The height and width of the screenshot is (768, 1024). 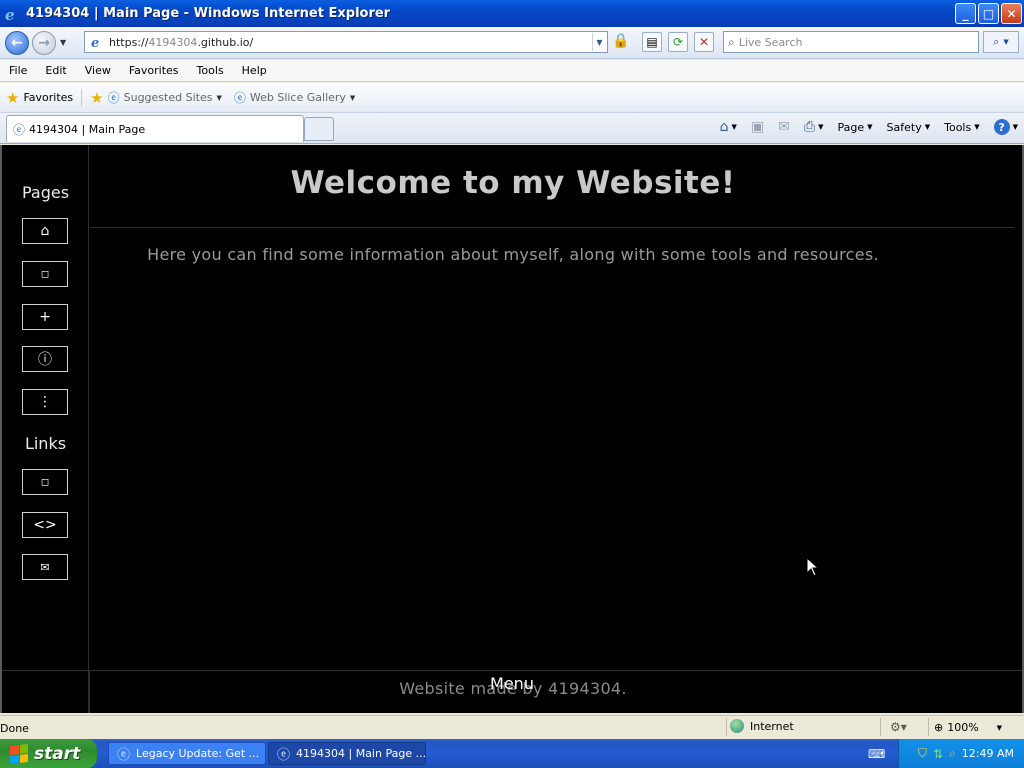 I want to click on history-dropdown-icon: ▼, so click(x=63, y=42).